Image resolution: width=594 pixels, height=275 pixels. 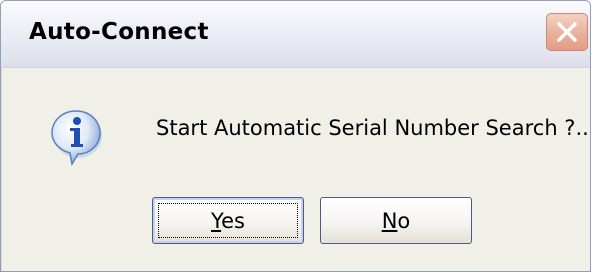 What do you see at coordinates (233, 220) in the screenshot?
I see `yes-label-rest: es` at bounding box center [233, 220].